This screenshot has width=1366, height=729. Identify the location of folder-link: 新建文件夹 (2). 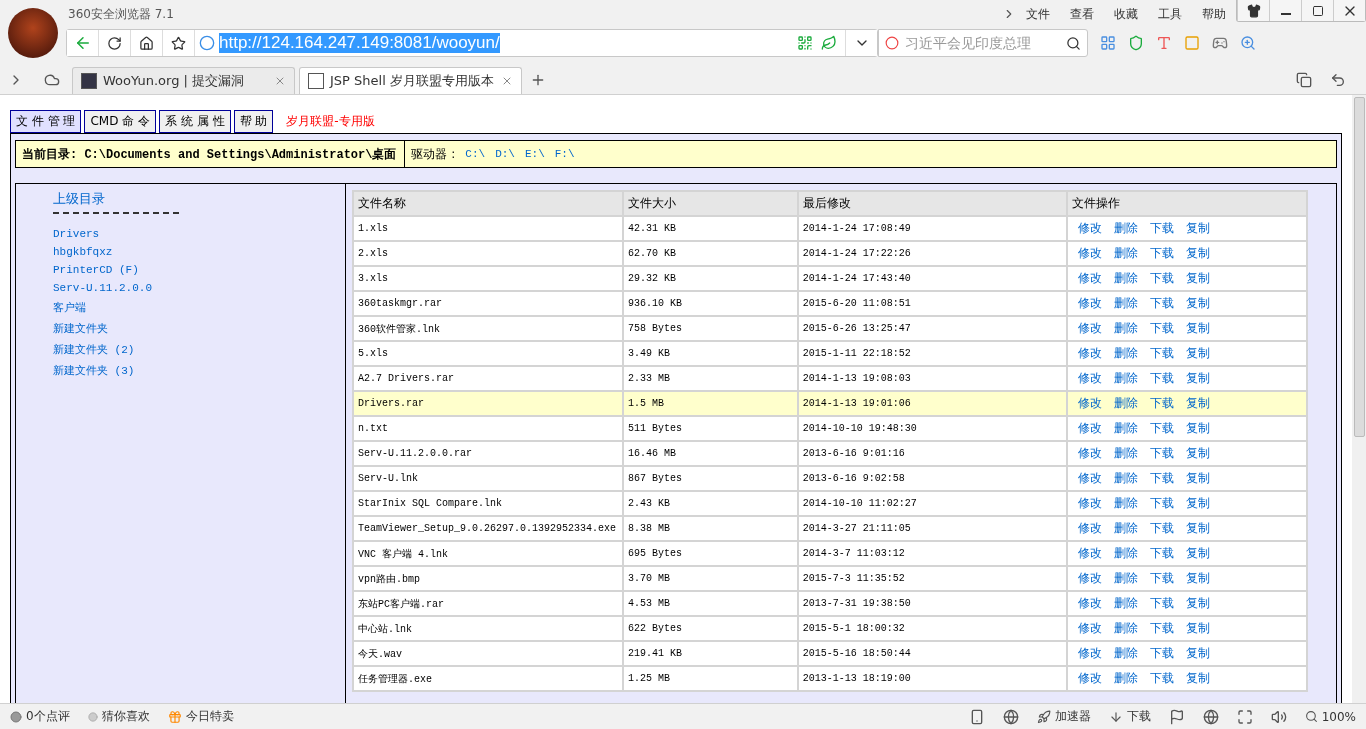
(94, 349).